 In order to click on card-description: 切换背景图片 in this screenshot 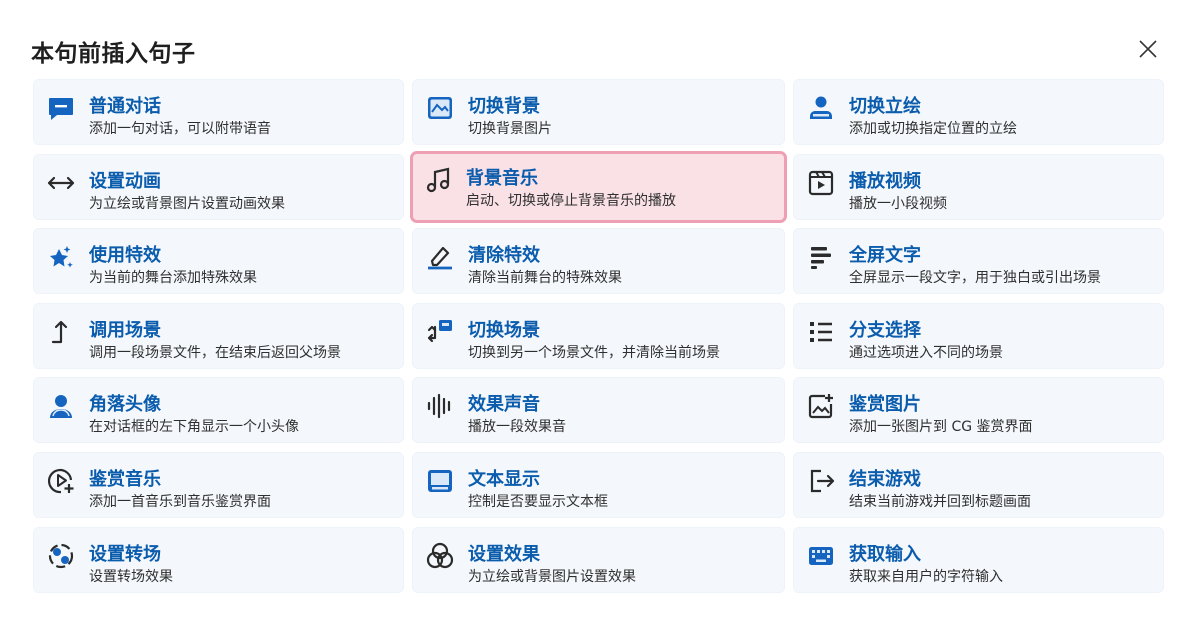, I will do `click(510, 129)`.